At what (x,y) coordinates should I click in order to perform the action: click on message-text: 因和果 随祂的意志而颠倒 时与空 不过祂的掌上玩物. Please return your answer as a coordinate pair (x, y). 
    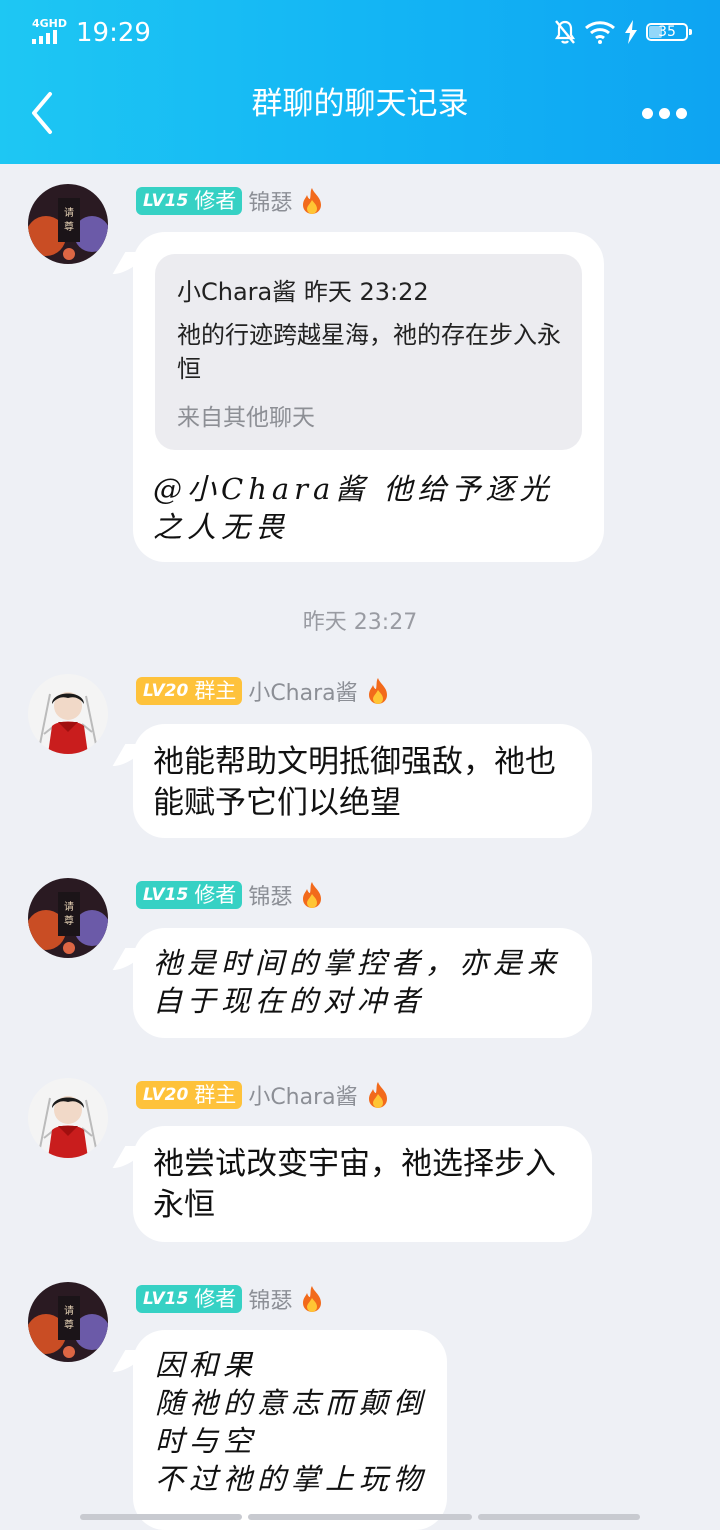
    Looking at the image, I should click on (291, 1422).